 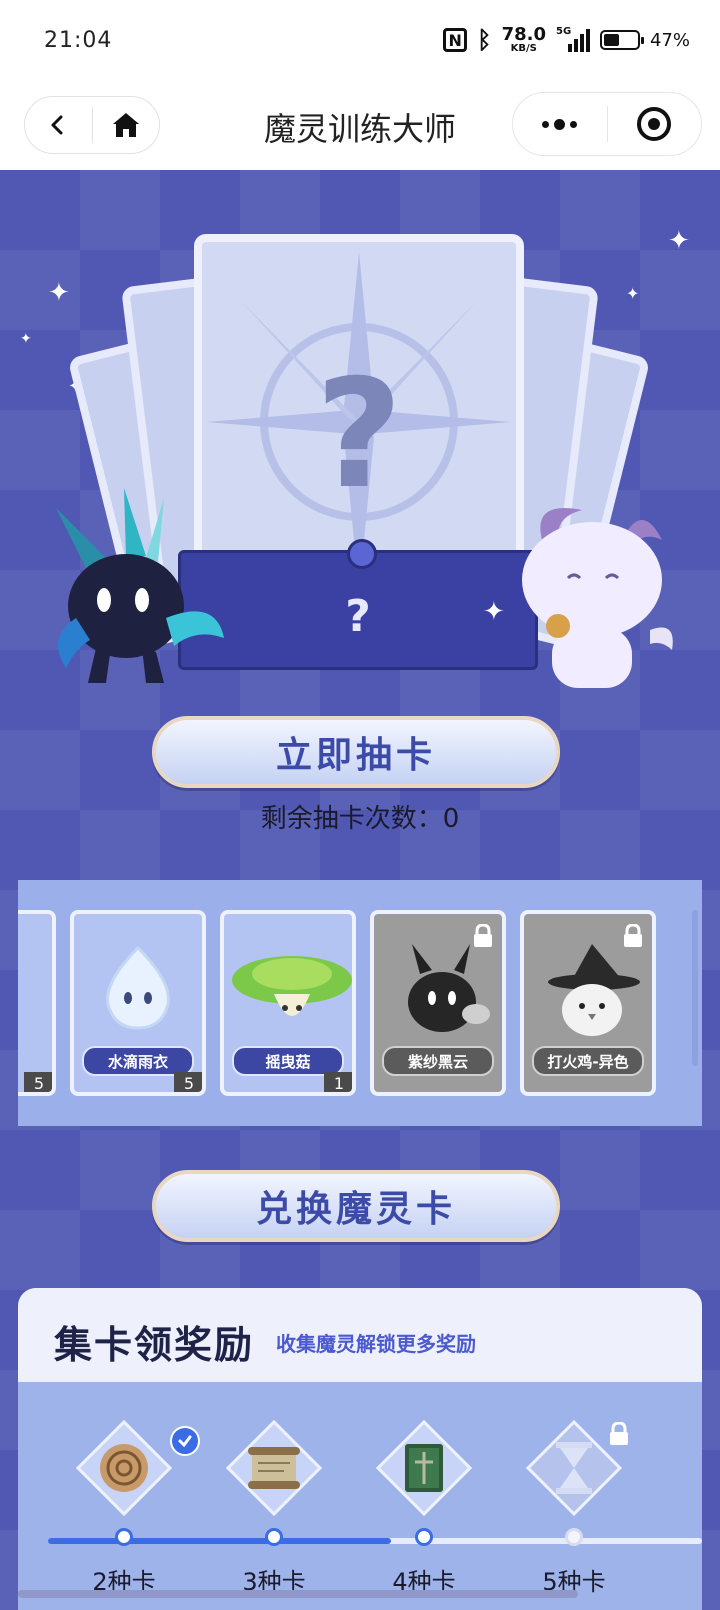 I want to click on shield-icon, so click(x=124, y=1468).